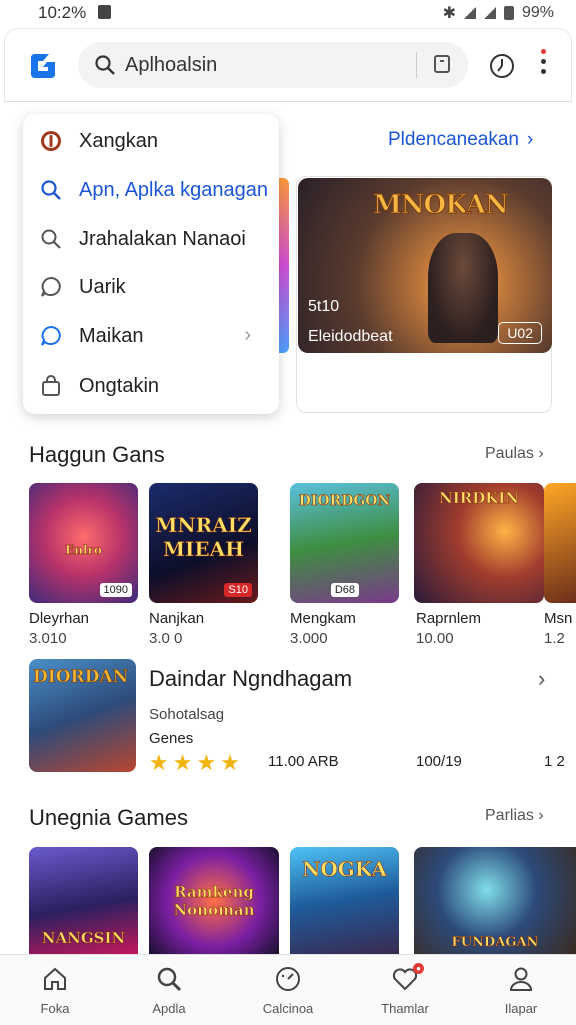  What do you see at coordinates (508, 13) in the screenshot?
I see `battery-icon` at bounding box center [508, 13].